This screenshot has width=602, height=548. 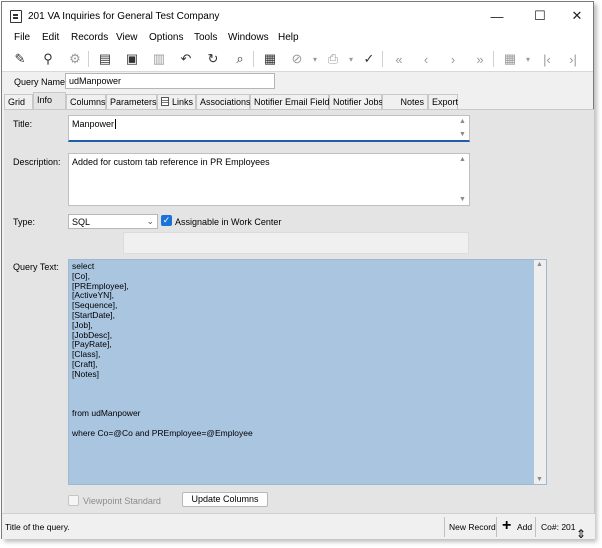 I want to click on query-name-label: Query Name:, so click(x=41, y=82).